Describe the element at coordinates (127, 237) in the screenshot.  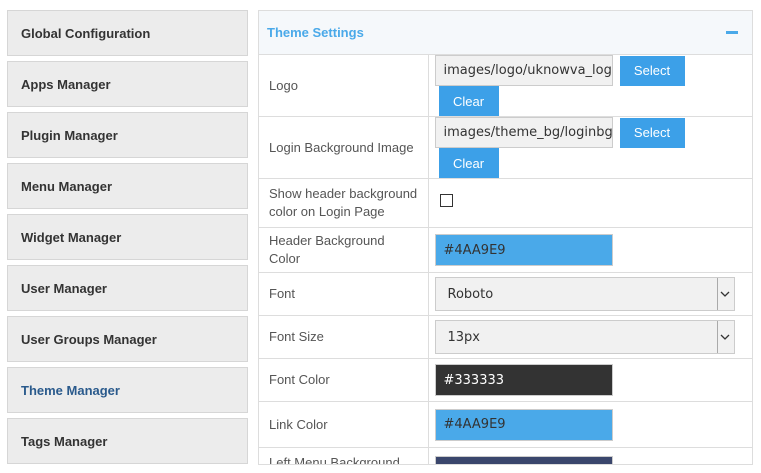
I see `sidebar-item-widget-manager: Widget Manager` at that location.